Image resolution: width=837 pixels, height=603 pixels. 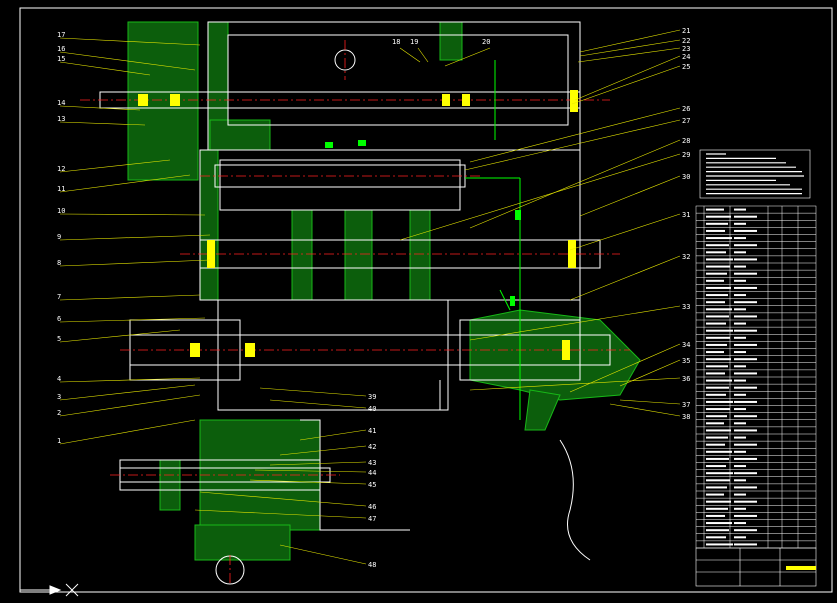 I want to click on callout-label: 10, so click(x=61, y=211).